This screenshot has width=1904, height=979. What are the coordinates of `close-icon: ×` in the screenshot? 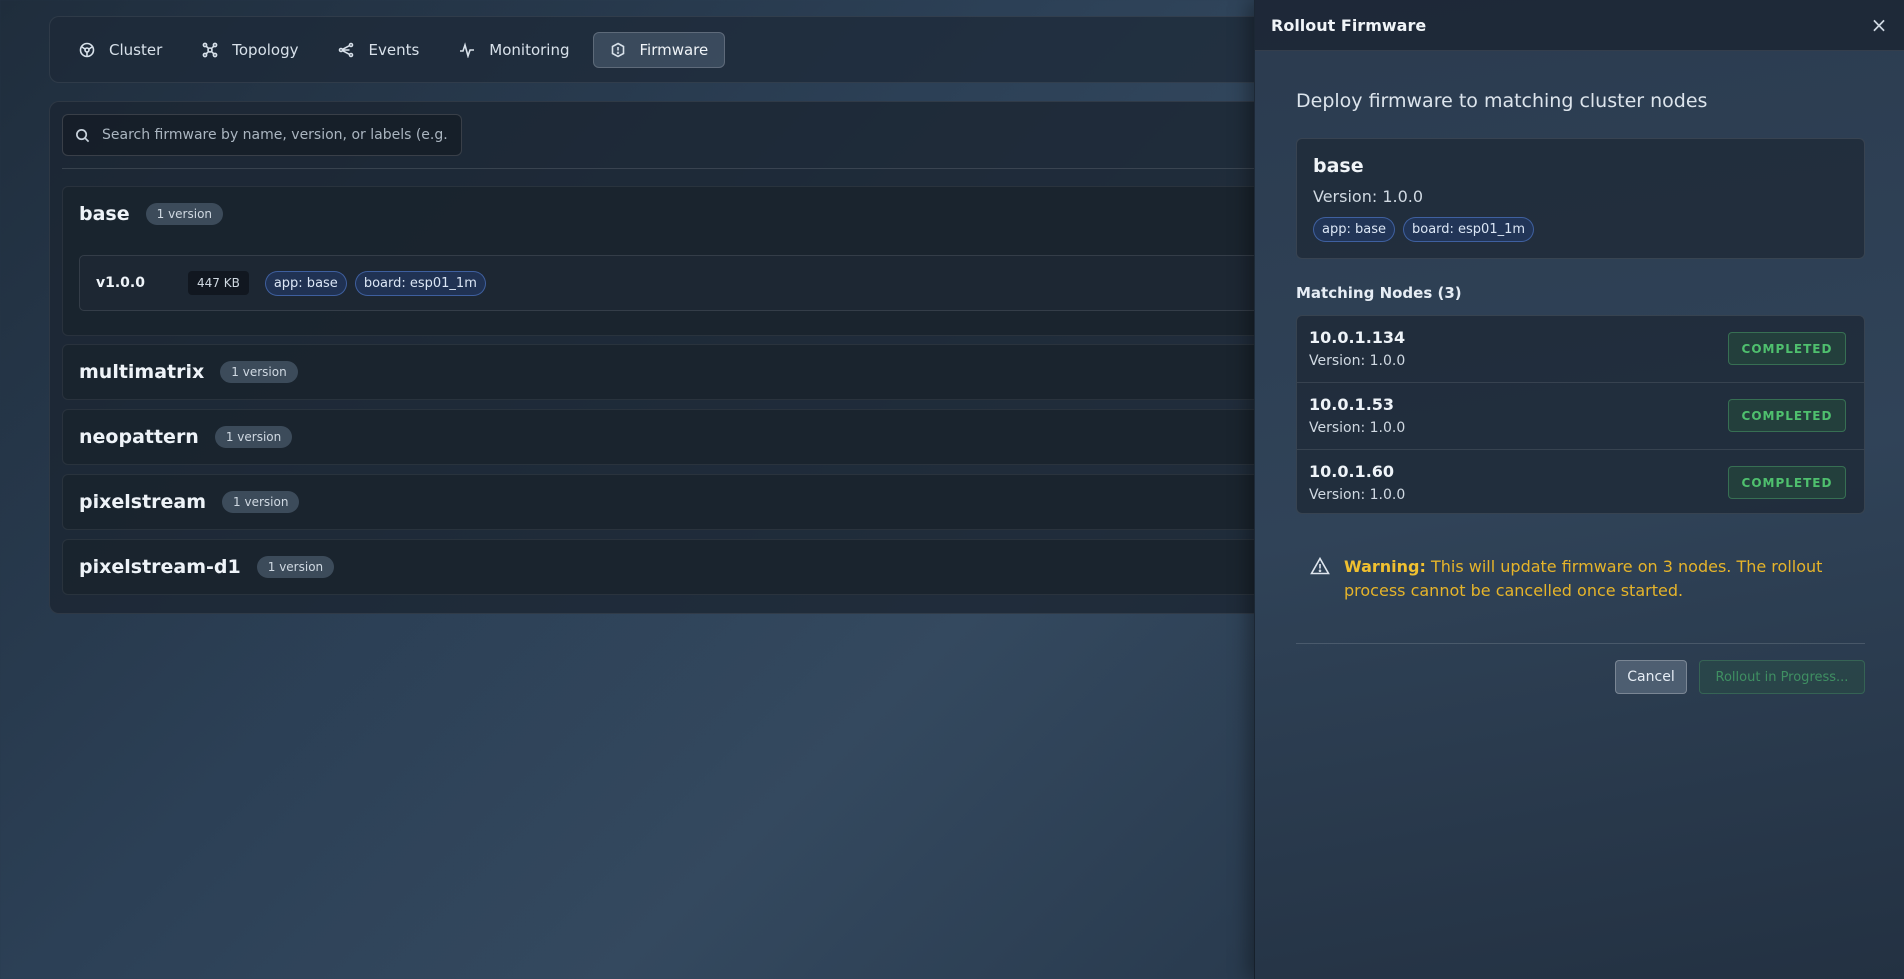 It's located at (1879, 25).